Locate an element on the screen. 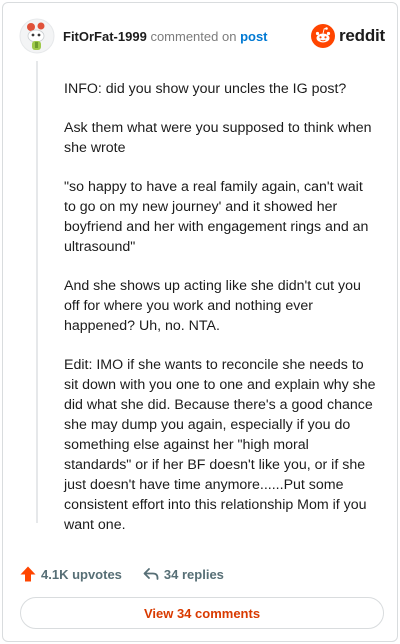  reddit-wordmark: reddit is located at coordinates (362, 35).